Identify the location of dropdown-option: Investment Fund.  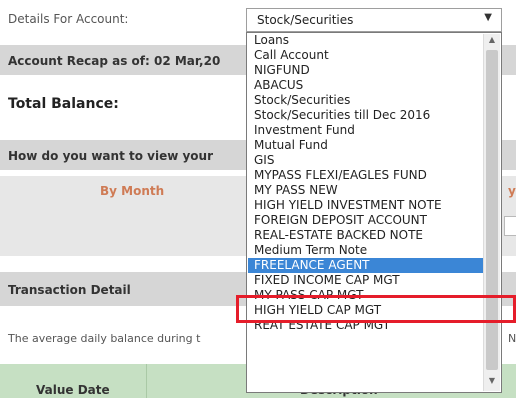
(365, 130).